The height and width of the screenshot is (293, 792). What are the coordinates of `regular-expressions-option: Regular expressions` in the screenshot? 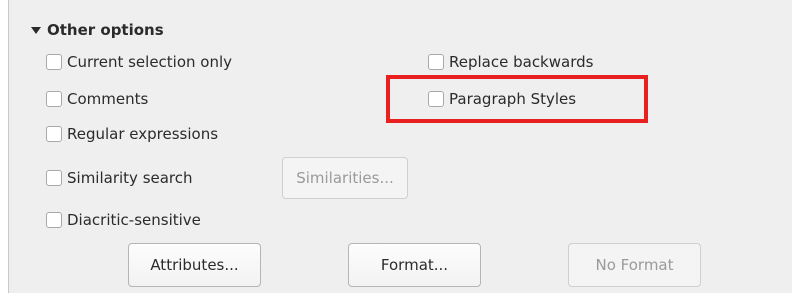 It's located at (132, 134).